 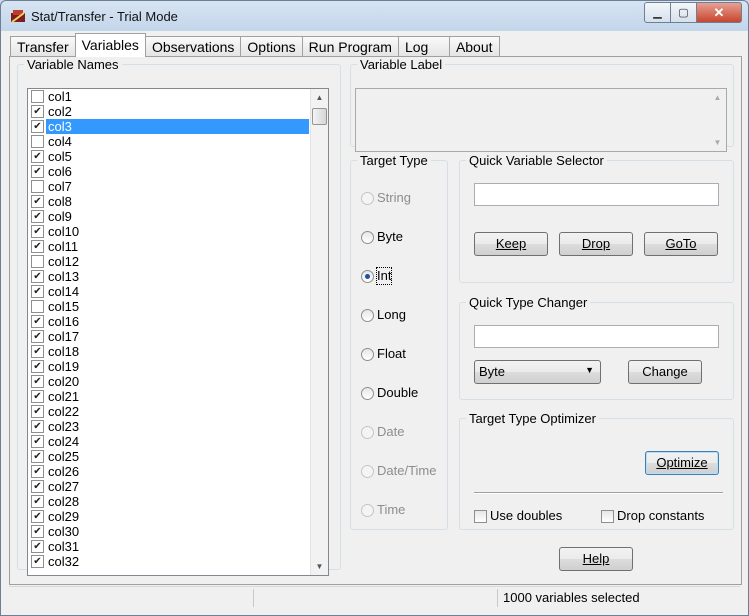 What do you see at coordinates (178, 306) in the screenshot?
I see `variable-row: col15` at bounding box center [178, 306].